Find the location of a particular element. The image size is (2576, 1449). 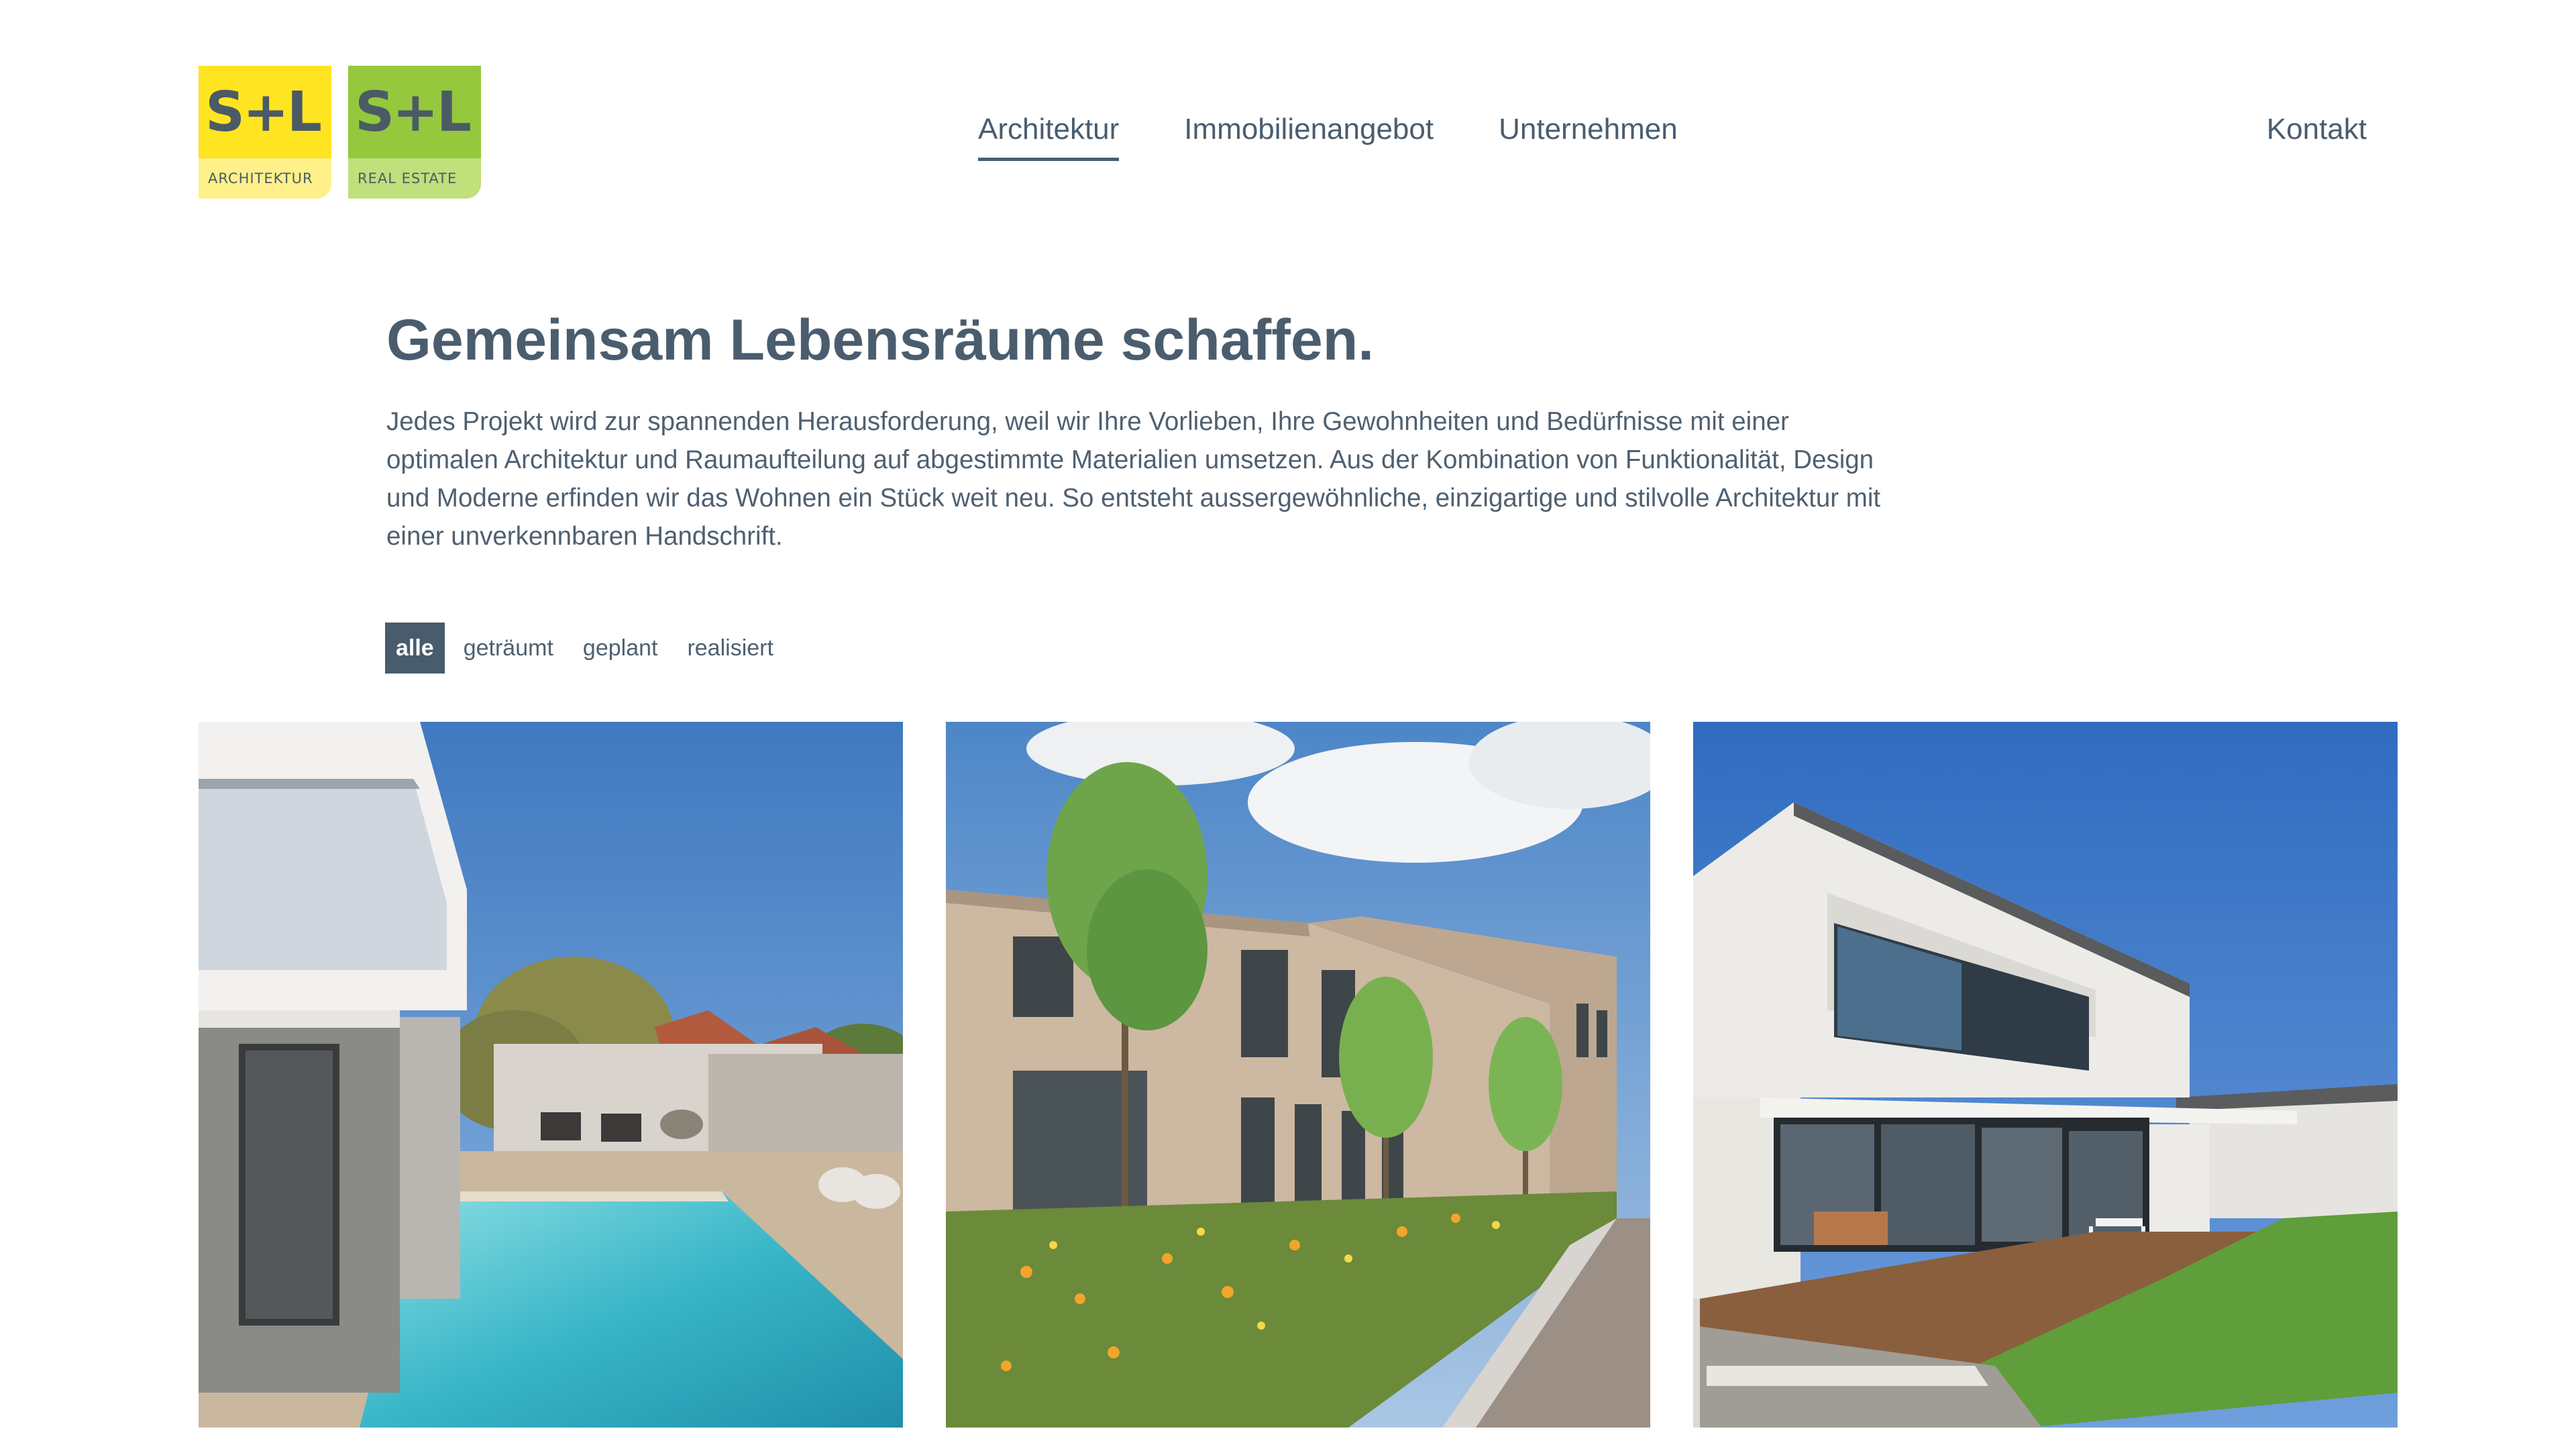

project-image-pool-house is located at coordinates (551, 1075).